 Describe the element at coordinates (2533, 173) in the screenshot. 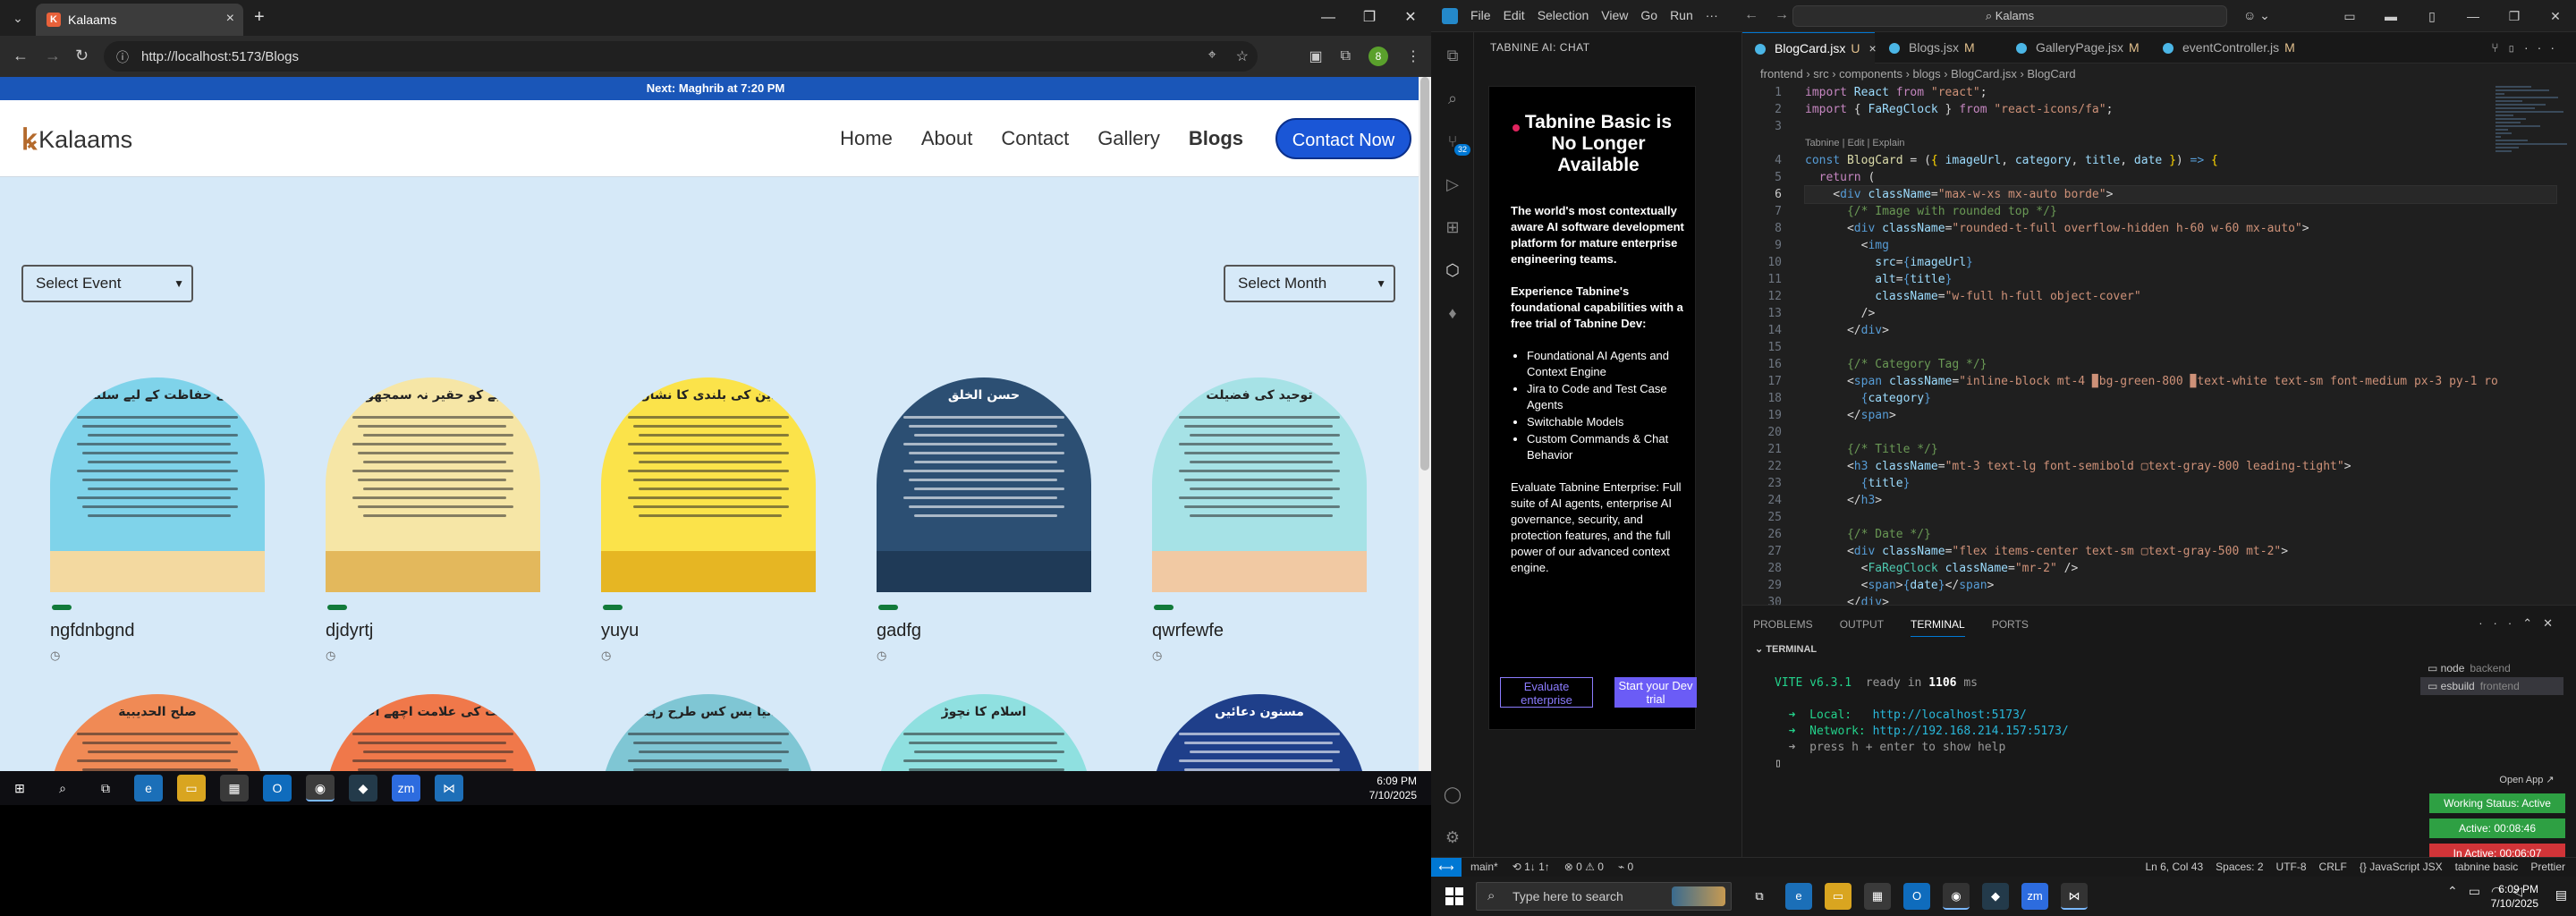

I see `minimap` at that location.